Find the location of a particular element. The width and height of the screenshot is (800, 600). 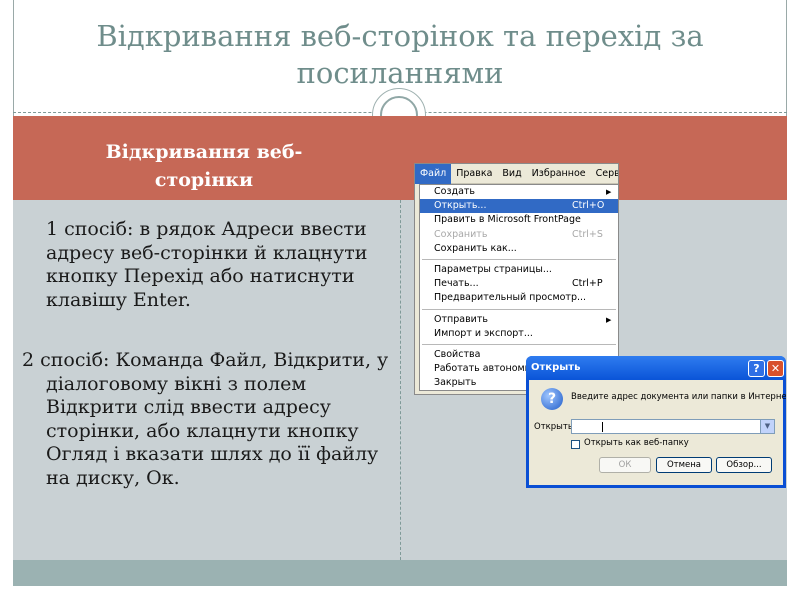

menu-item-label: Закрыть is located at coordinates (455, 383).